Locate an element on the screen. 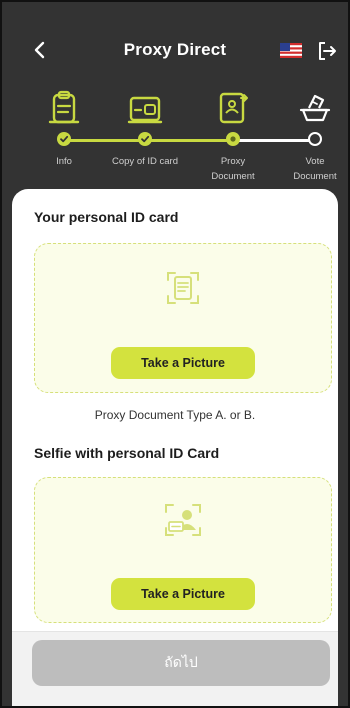 This screenshot has width=350, height=708. logout-icon is located at coordinates (327, 51).